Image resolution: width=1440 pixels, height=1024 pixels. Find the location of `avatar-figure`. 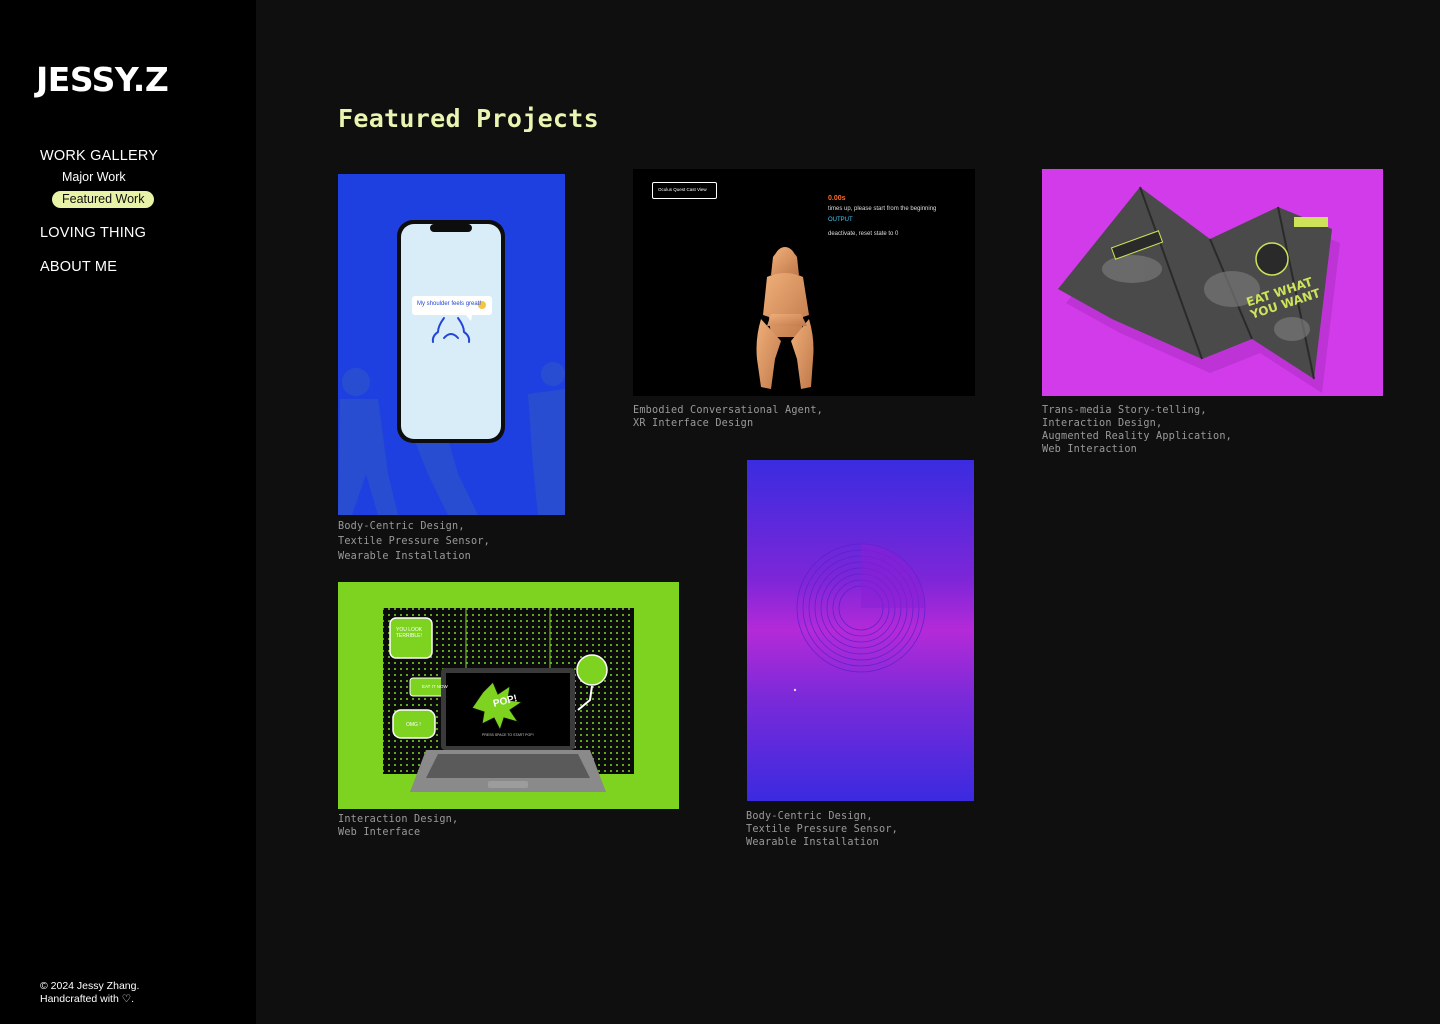

avatar-figure is located at coordinates (785, 318).